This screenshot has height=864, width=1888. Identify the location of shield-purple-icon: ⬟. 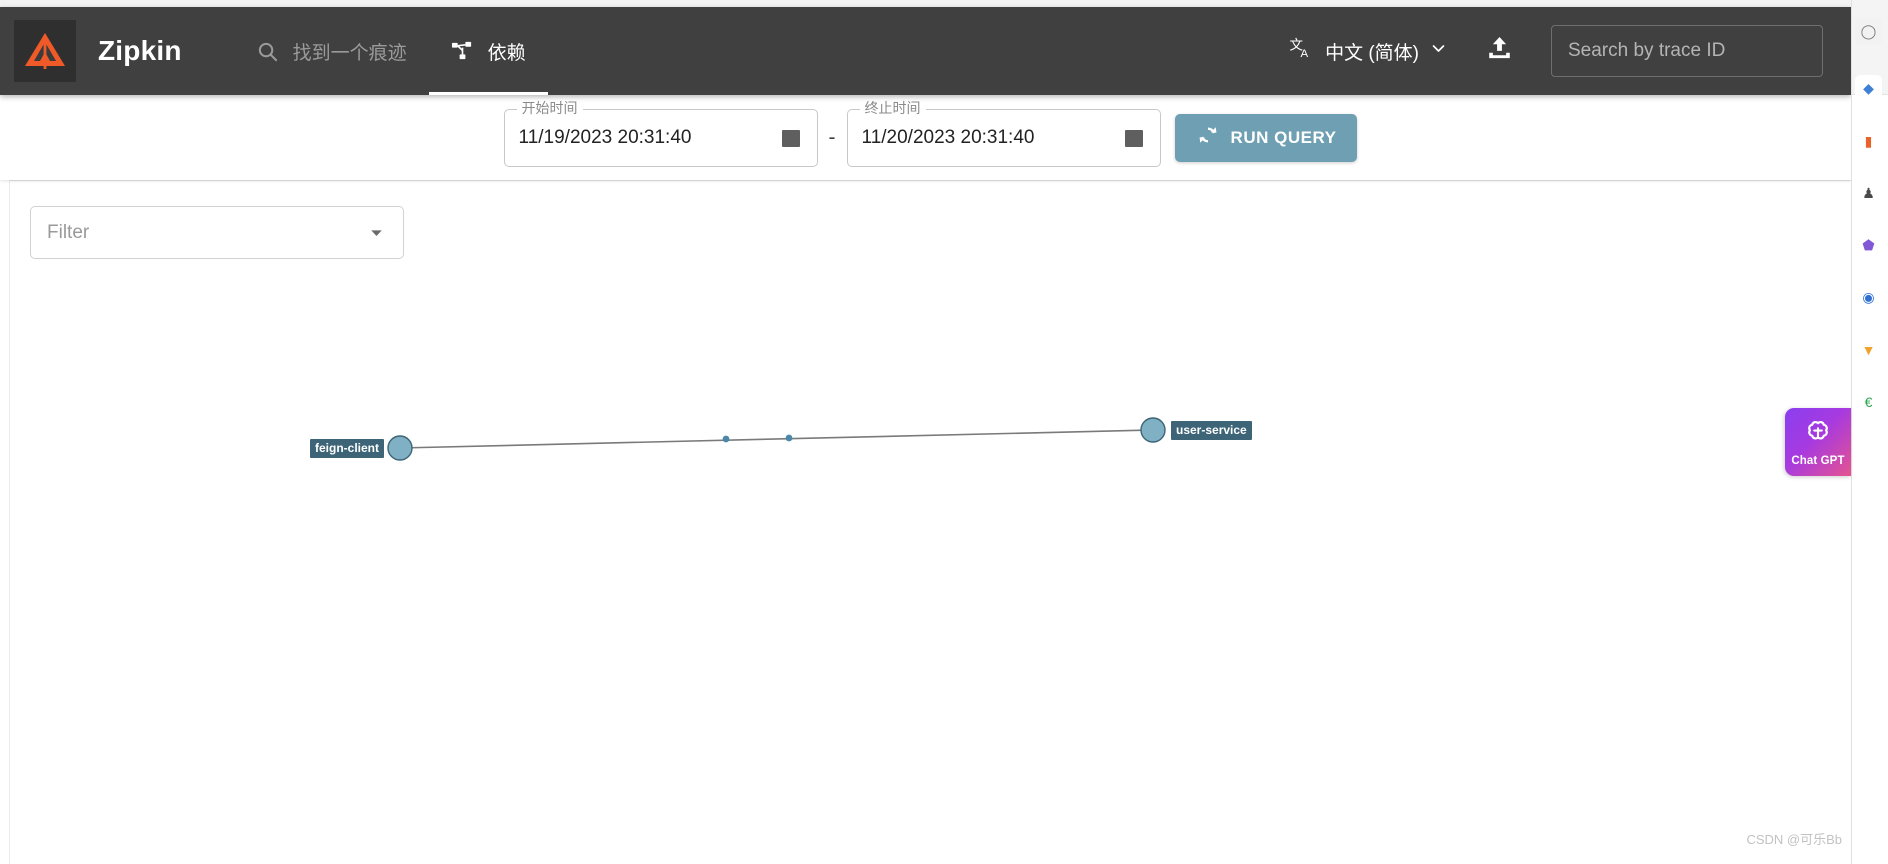
(1868, 245).